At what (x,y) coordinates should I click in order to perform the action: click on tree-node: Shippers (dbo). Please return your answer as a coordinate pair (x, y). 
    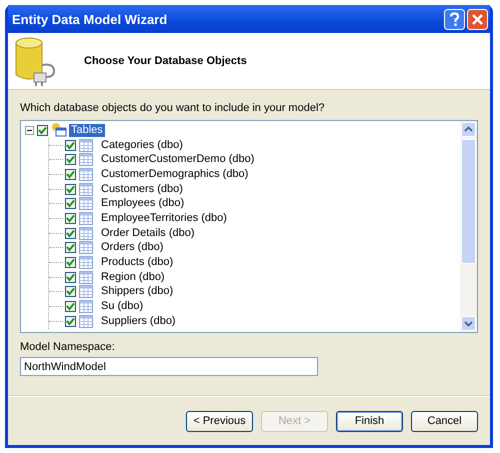
    Looking at the image, I should click on (137, 291).